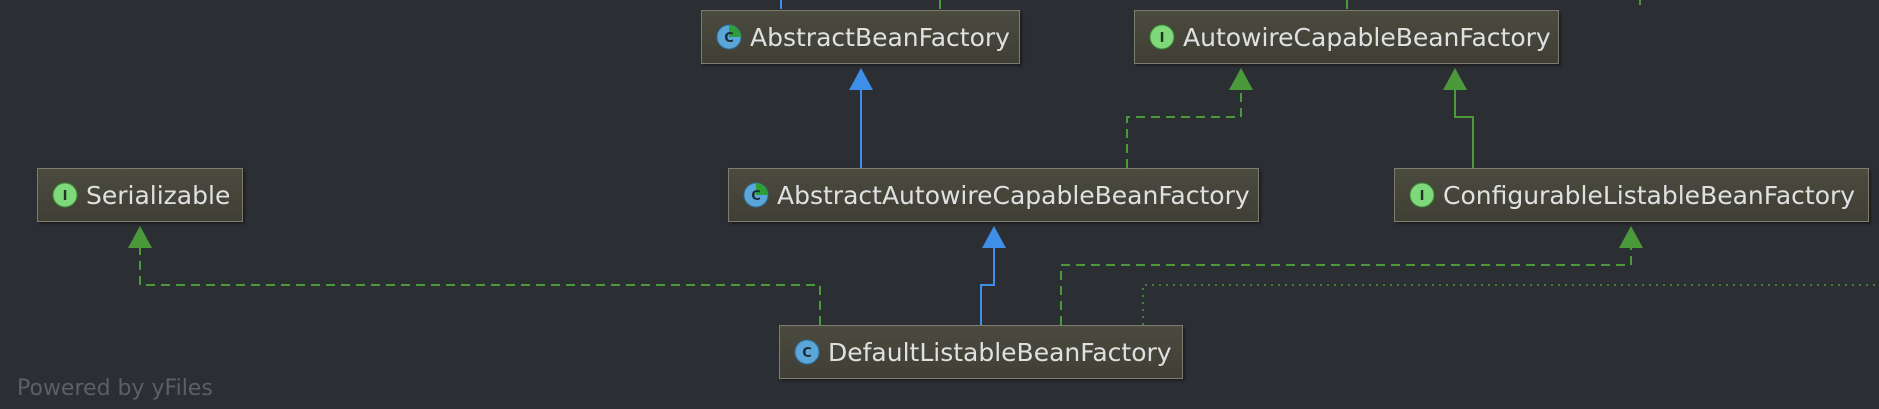 This screenshot has width=1879, height=409. I want to click on edge-dlbf-implements-clbf, so click(1351, 275).